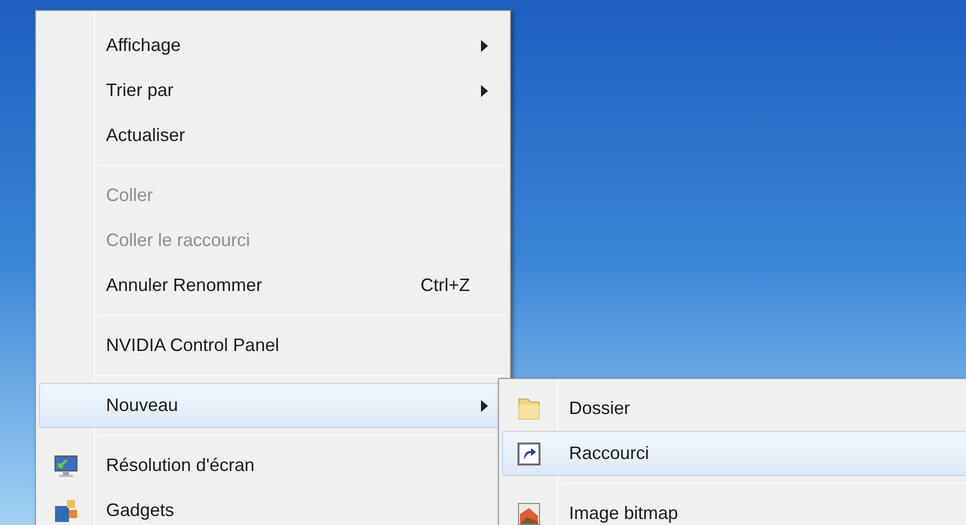  I want to click on menu-item-label: Résolution d'écran, so click(180, 465).